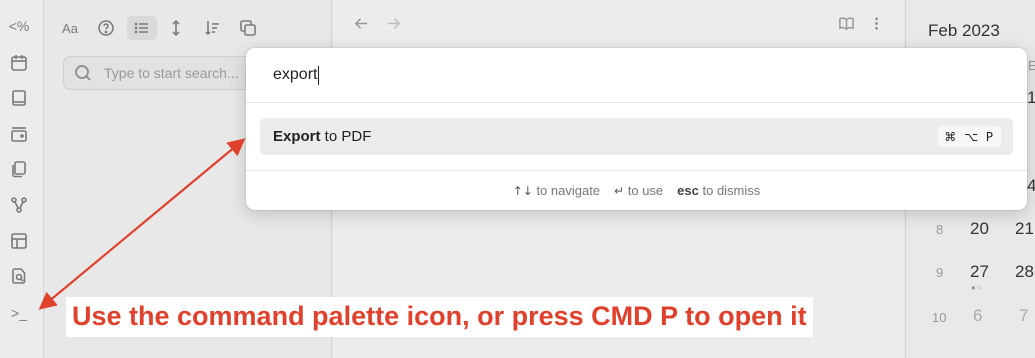 The width and height of the screenshot is (1035, 358). Describe the element at coordinates (106, 28) in the screenshot. I see `help-icon` at that location.